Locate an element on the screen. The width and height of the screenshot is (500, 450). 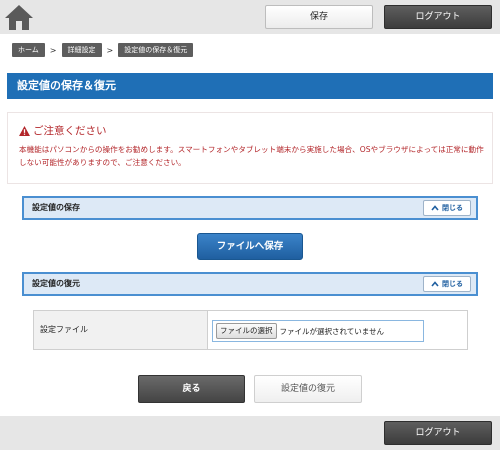
back-button: 戻る is located at coordinates (191, 389).